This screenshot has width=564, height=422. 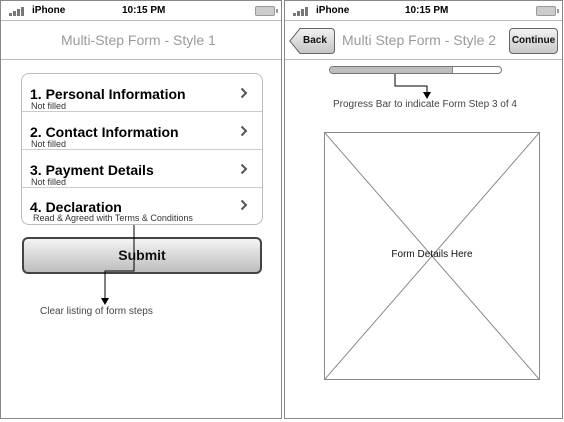 What do you see at coordinates (315, 40) in the screenshot?
I see `back-button-label: Back` at bounding box center [315, 40].